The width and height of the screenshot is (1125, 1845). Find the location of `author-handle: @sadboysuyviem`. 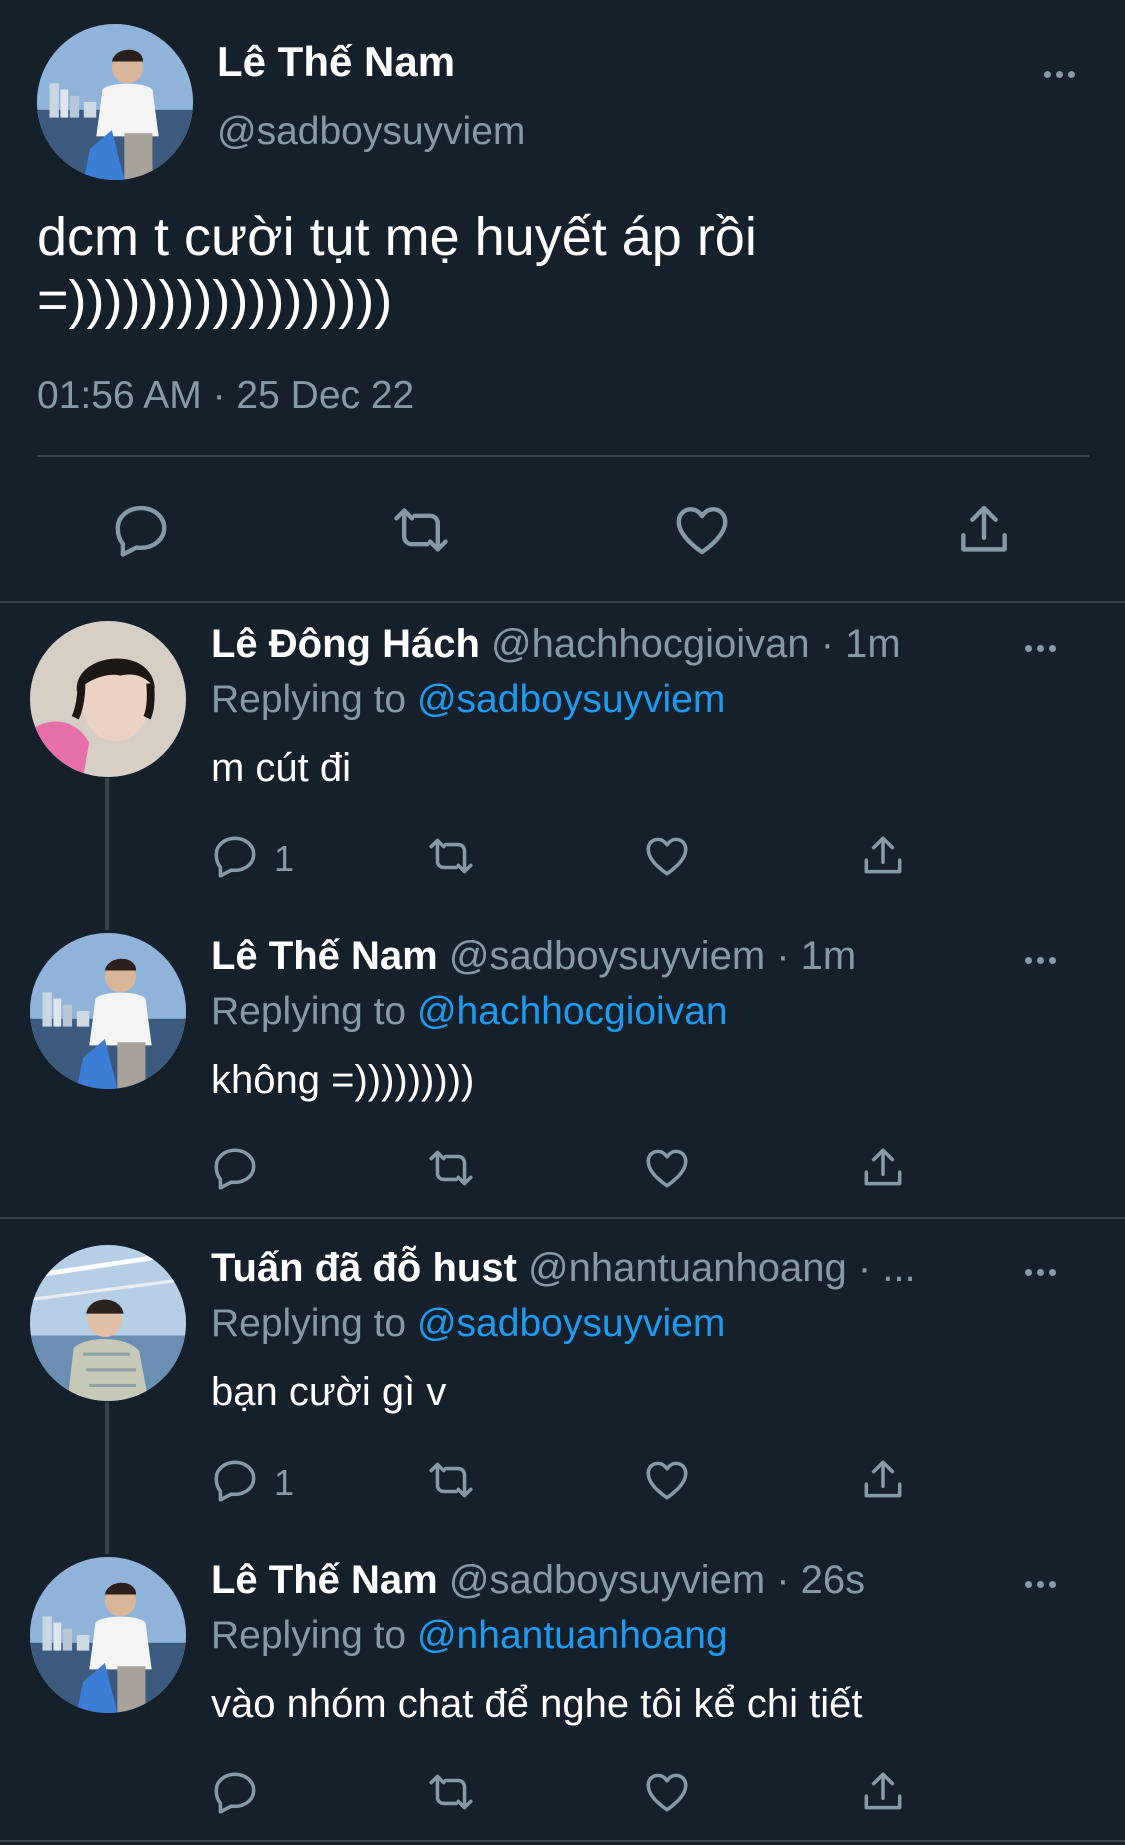

author-handle: @sadboysuyviem is located at coordinates (371, 132).